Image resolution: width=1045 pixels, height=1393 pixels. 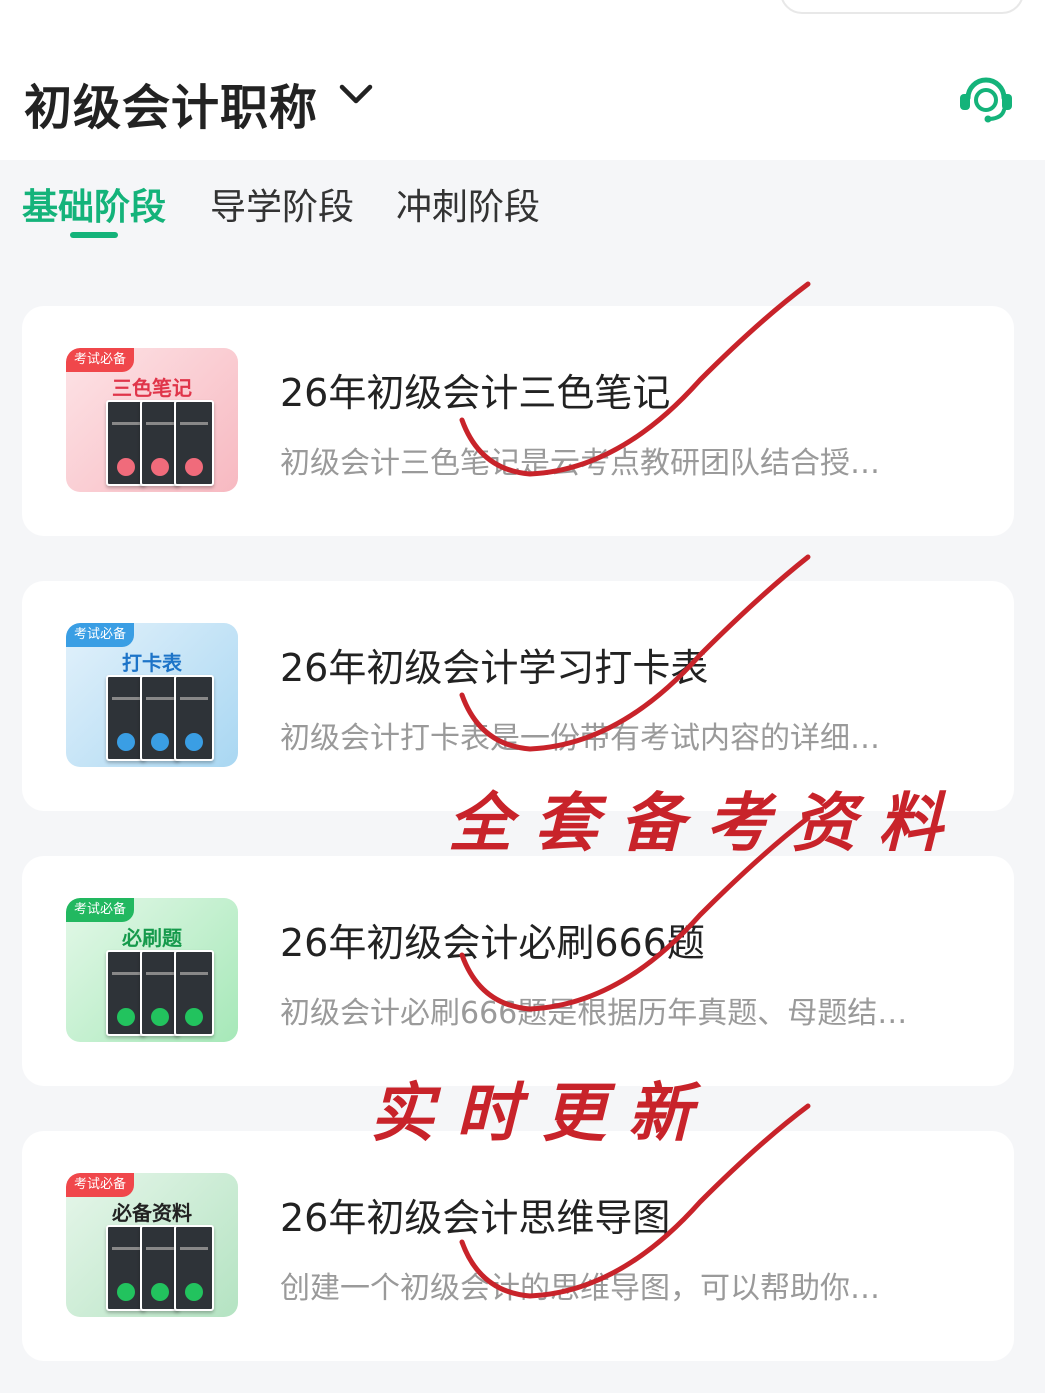 What do you see at coordinates (522, 80) in the screenshot?
I see `top-bar: 初级会计职称` at bounding box center [522, 80].